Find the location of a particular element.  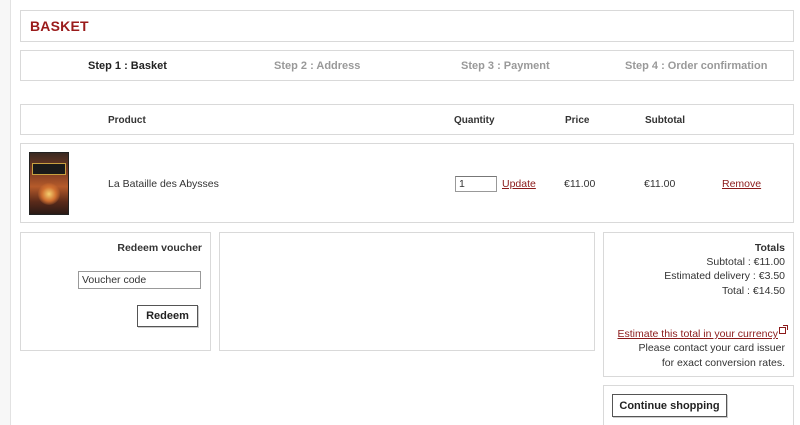

column-header-product: Product is located at coordinates (127, 120).